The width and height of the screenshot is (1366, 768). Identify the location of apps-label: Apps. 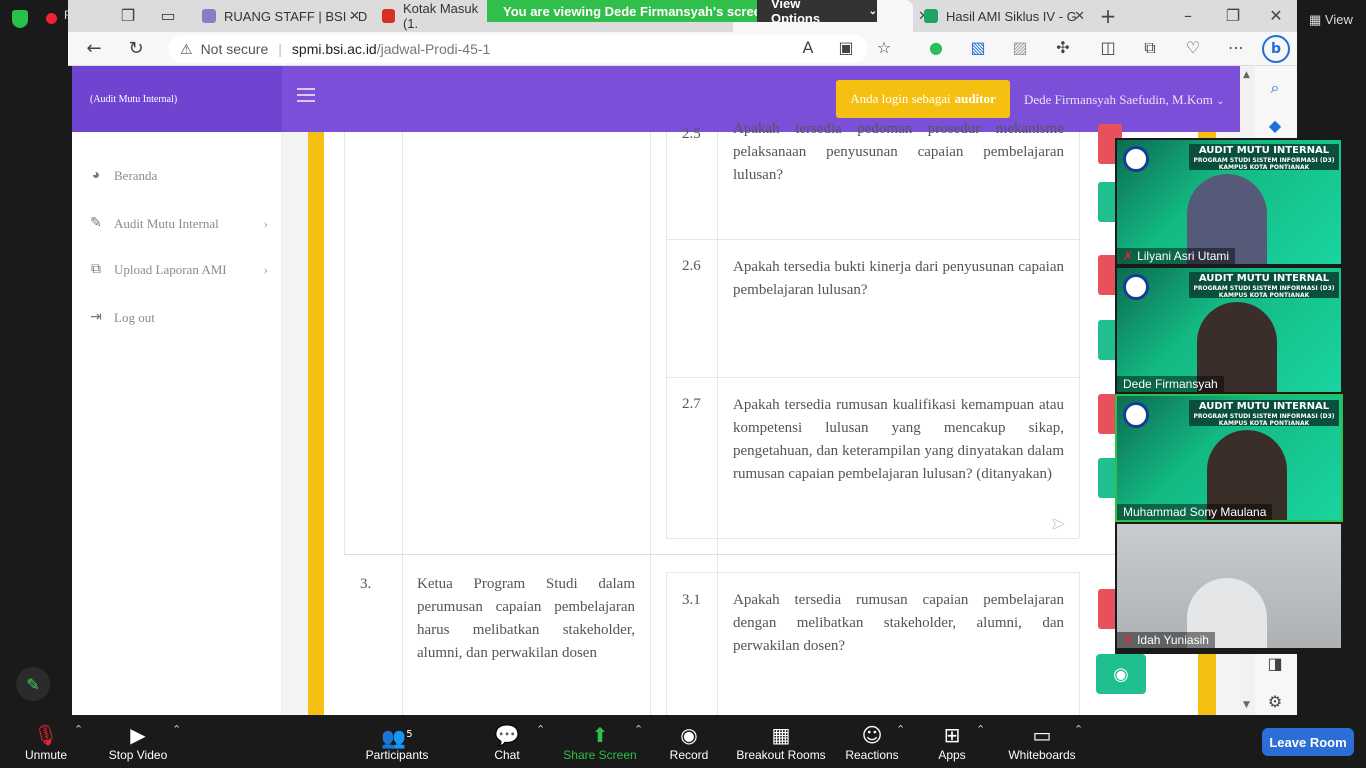
(952, 754).